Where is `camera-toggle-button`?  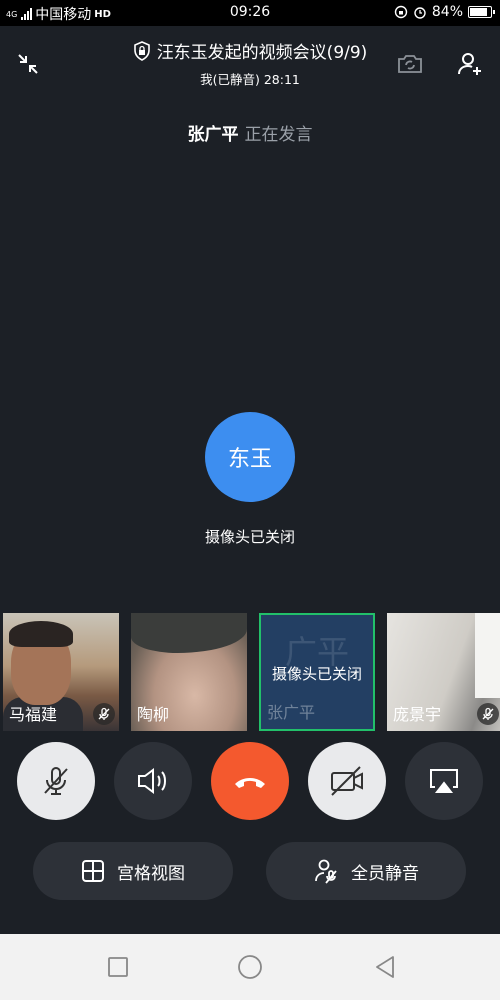
camera-toggle-button is located at coordinates (347, 781).